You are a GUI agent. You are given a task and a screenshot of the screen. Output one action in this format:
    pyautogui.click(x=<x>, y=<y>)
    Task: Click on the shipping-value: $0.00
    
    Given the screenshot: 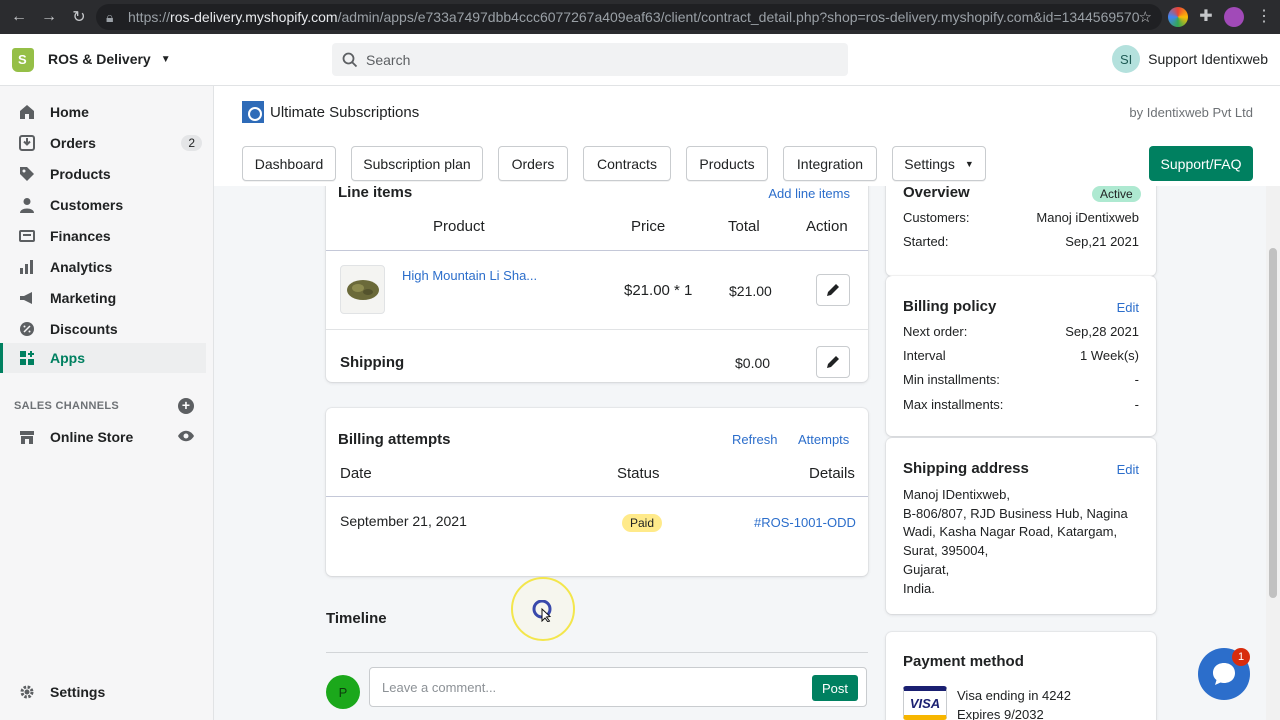 What is the action you would take?
    pyautogui.click(x=753, y=363)
    